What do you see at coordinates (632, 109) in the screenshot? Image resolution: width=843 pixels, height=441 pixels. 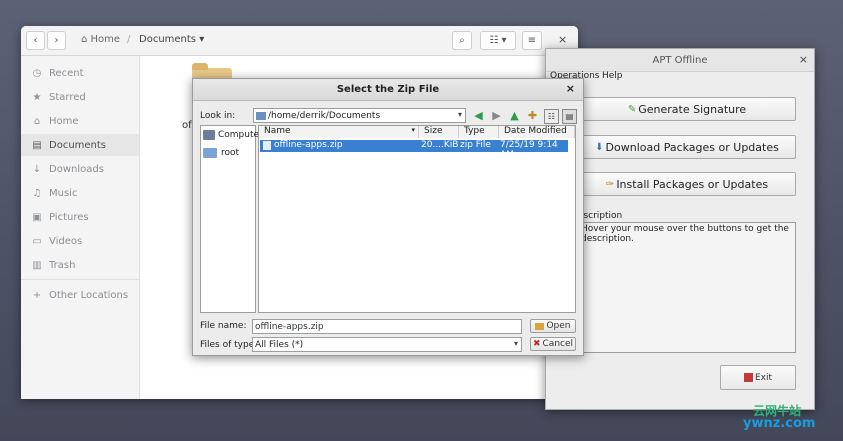 I see `key-icon: ✎` at bounding box center [632, 109].